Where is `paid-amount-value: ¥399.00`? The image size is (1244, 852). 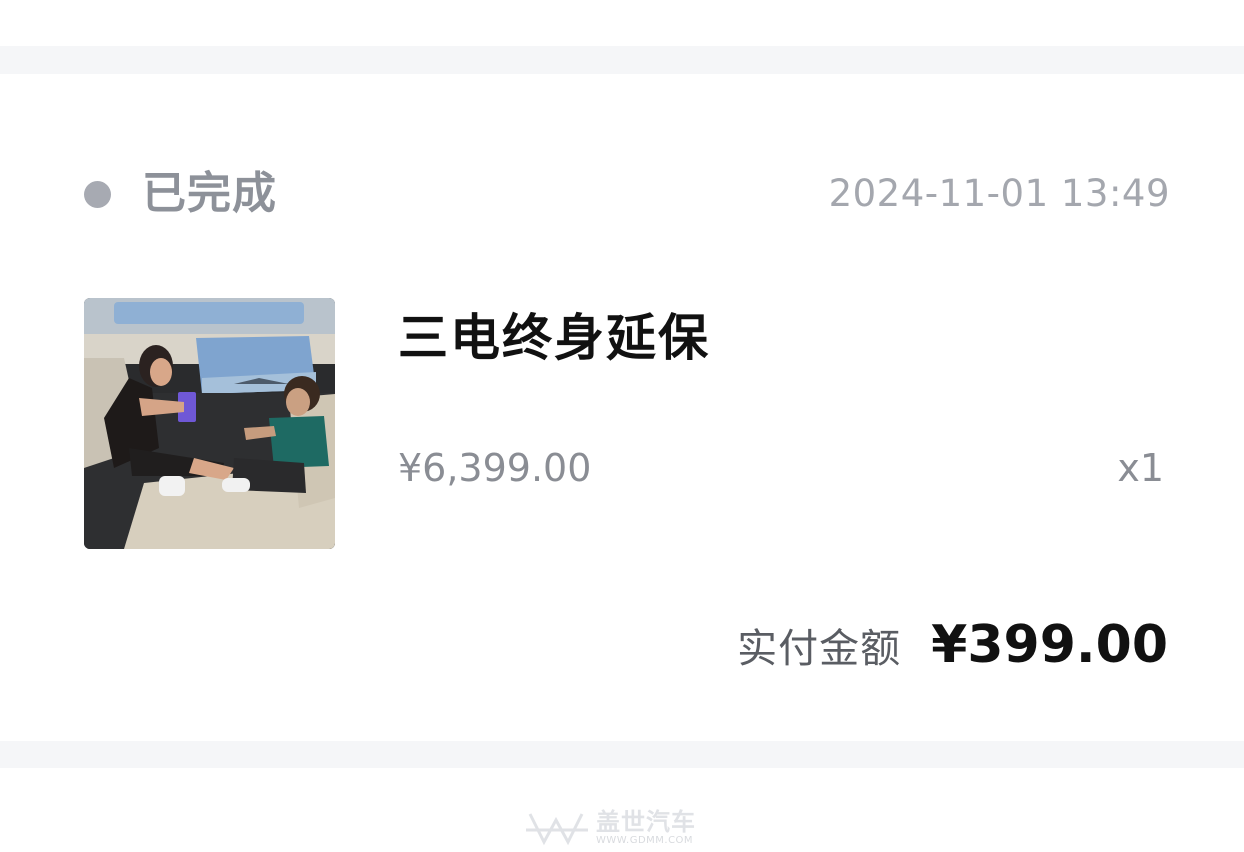
paid-amount-value: ¥399.00 is located at coordinates (1049, 645).